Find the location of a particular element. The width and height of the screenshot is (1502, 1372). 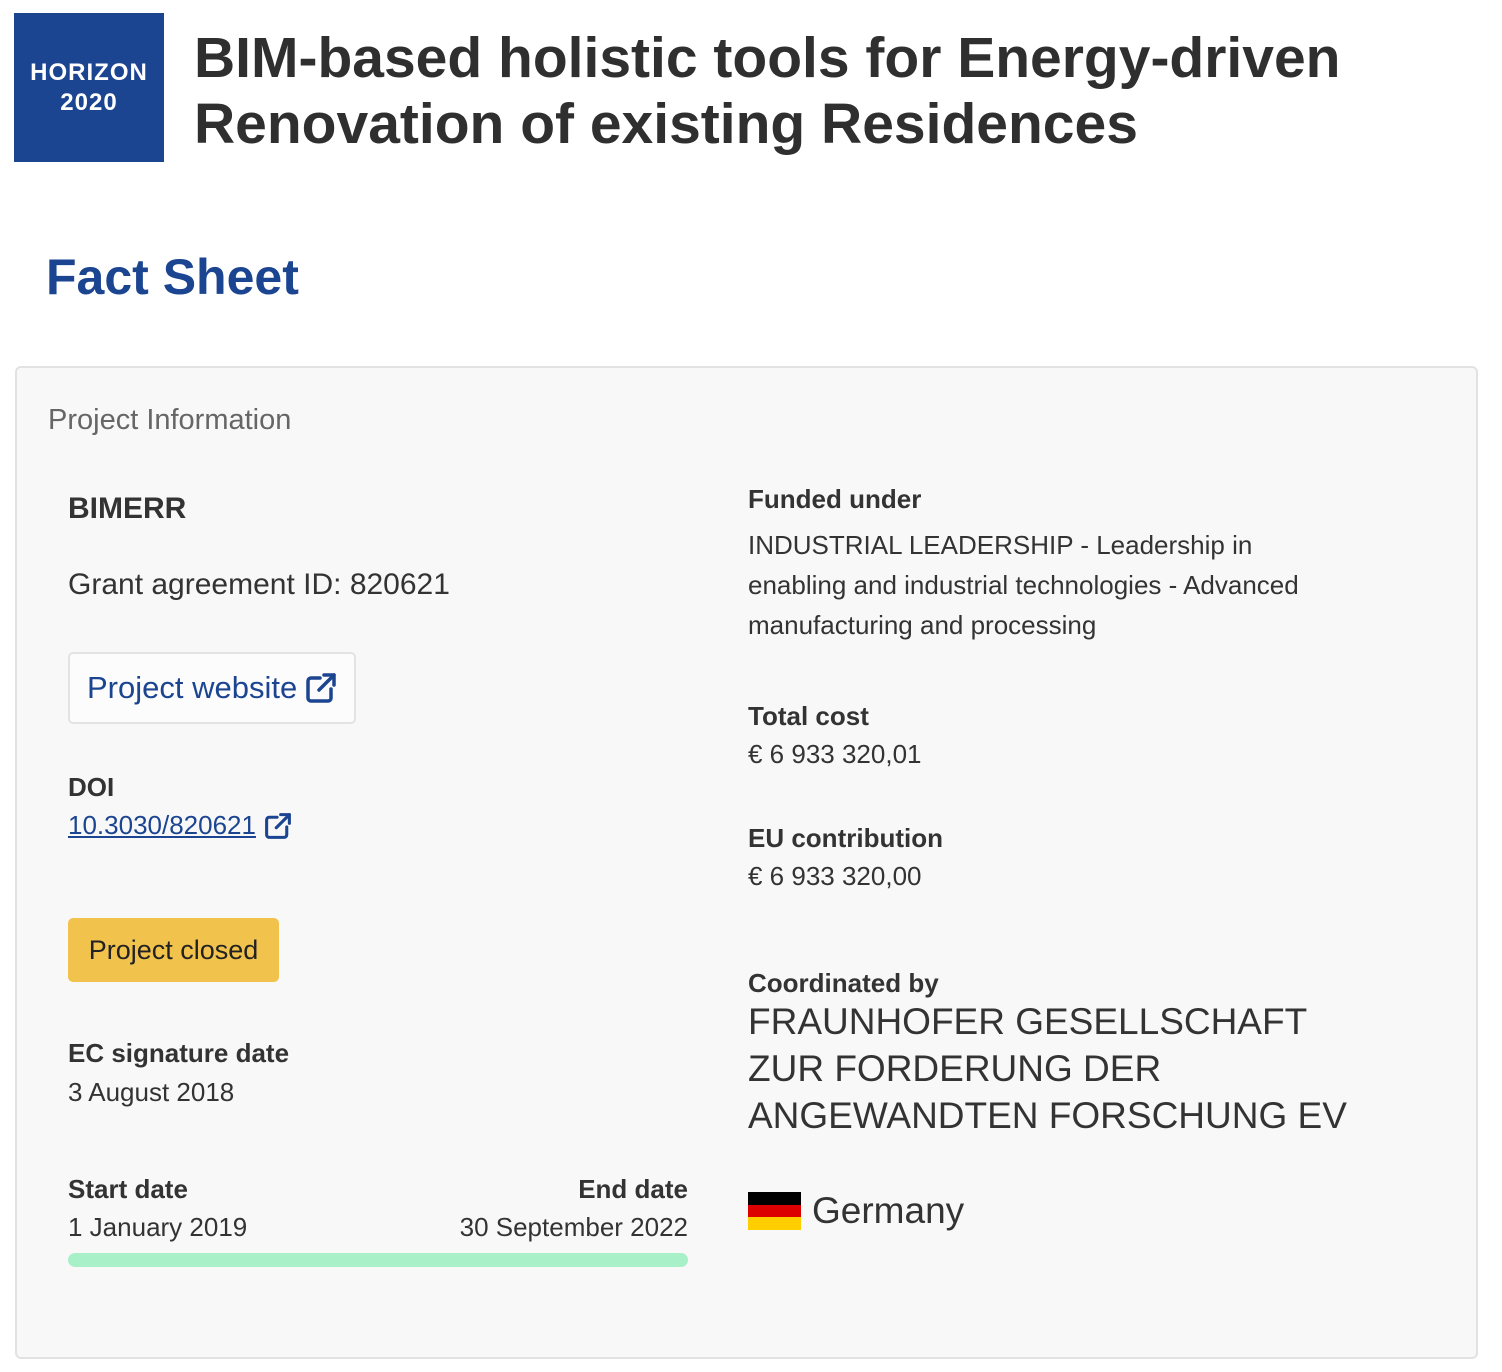

signature-date-value: 3 August 2018 is located at coordinates (151, 1092).